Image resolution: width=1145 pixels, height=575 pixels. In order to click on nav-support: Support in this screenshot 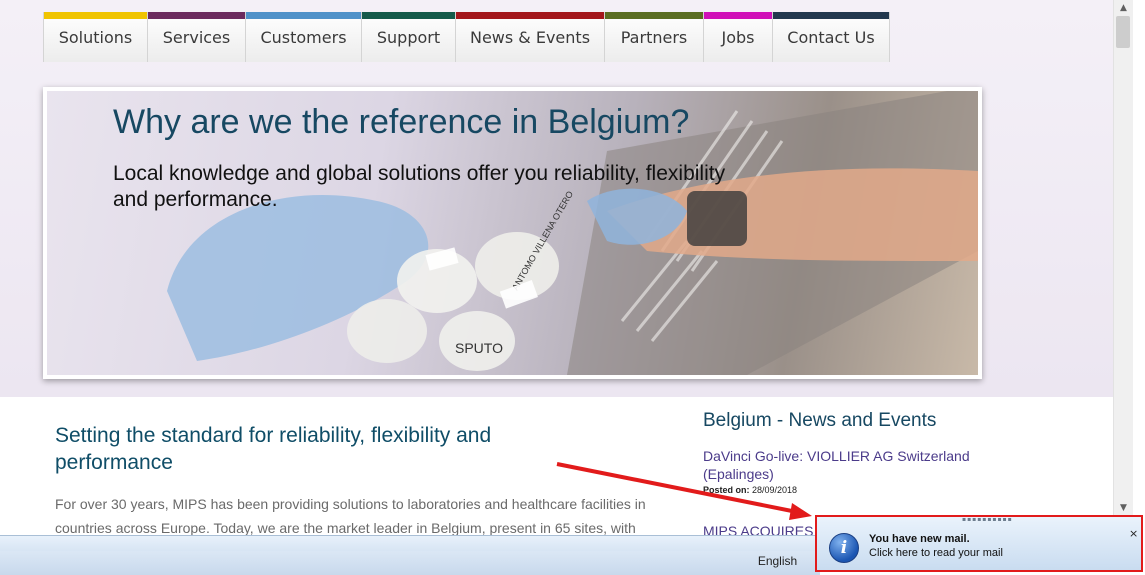, I will do `click(408, 37)`.